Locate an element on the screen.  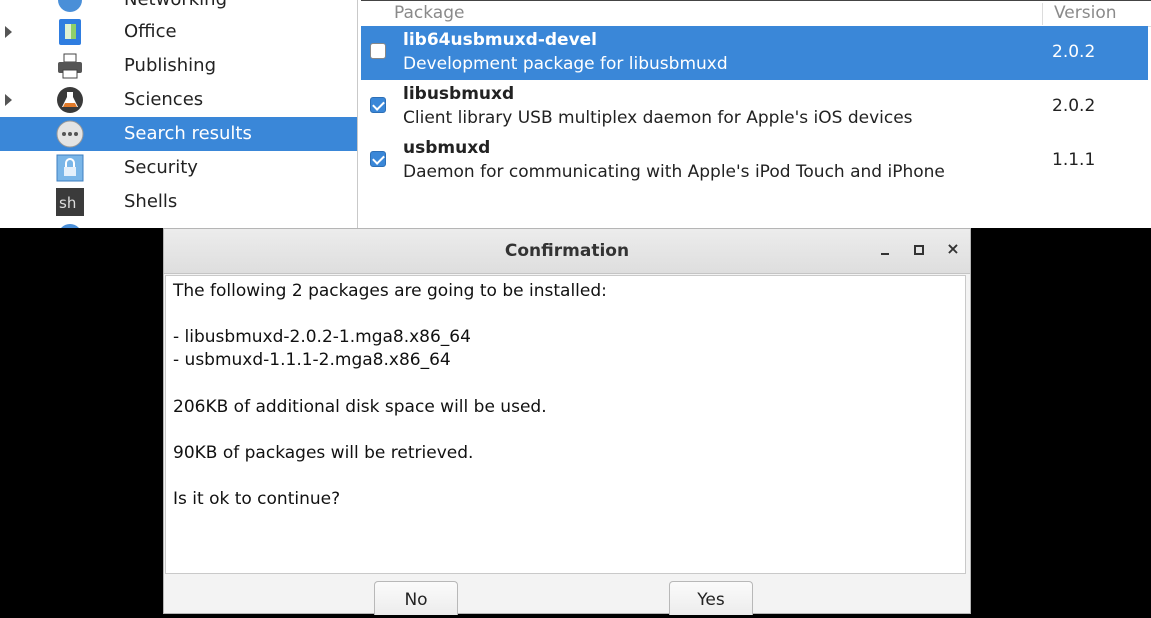
sidebar-item-search-results: Search results is located at coordinates (178, 134).